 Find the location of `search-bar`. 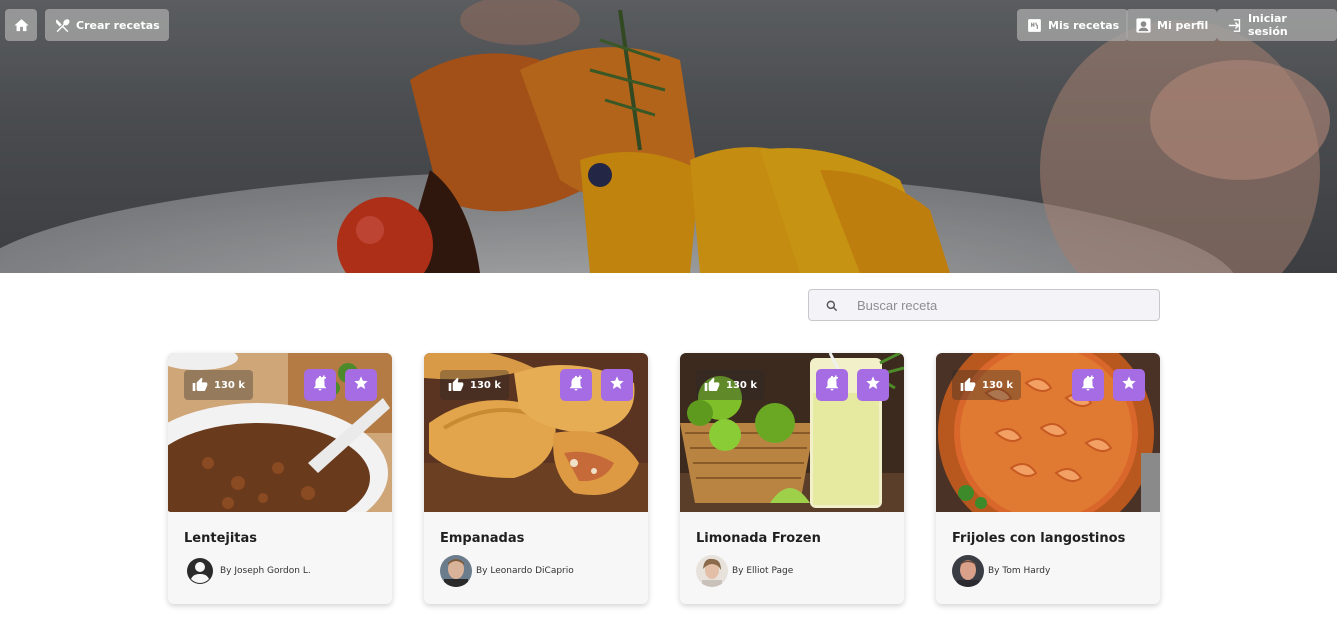

search-bar is located at coordinates (984, 305).